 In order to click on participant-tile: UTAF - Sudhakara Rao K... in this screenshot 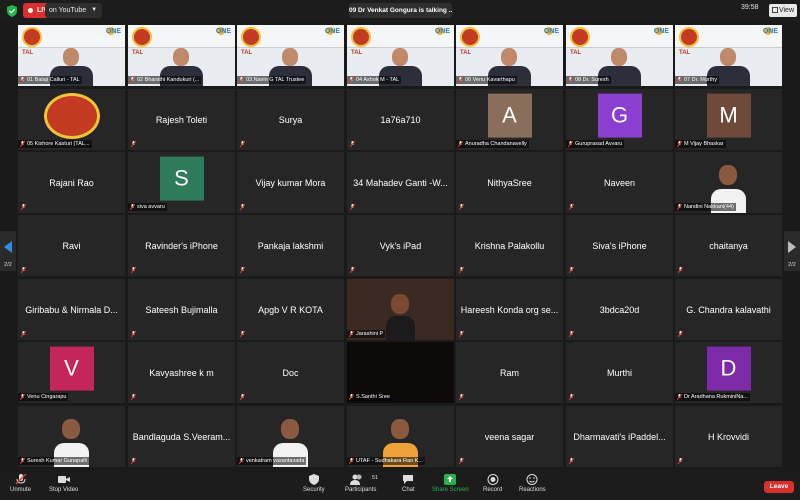, I will do `click(400, 436)`.